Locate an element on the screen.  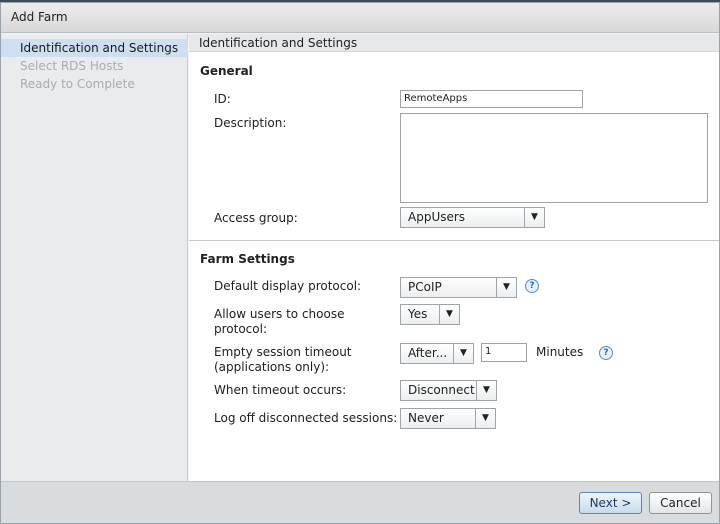
description-textarea is located at coordinates (554, 158).